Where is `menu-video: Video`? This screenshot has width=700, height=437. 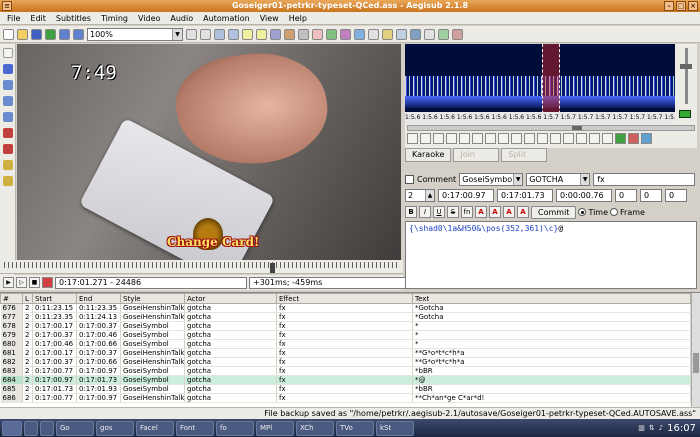 menu-video: Video is located at coordinates (149, 18).